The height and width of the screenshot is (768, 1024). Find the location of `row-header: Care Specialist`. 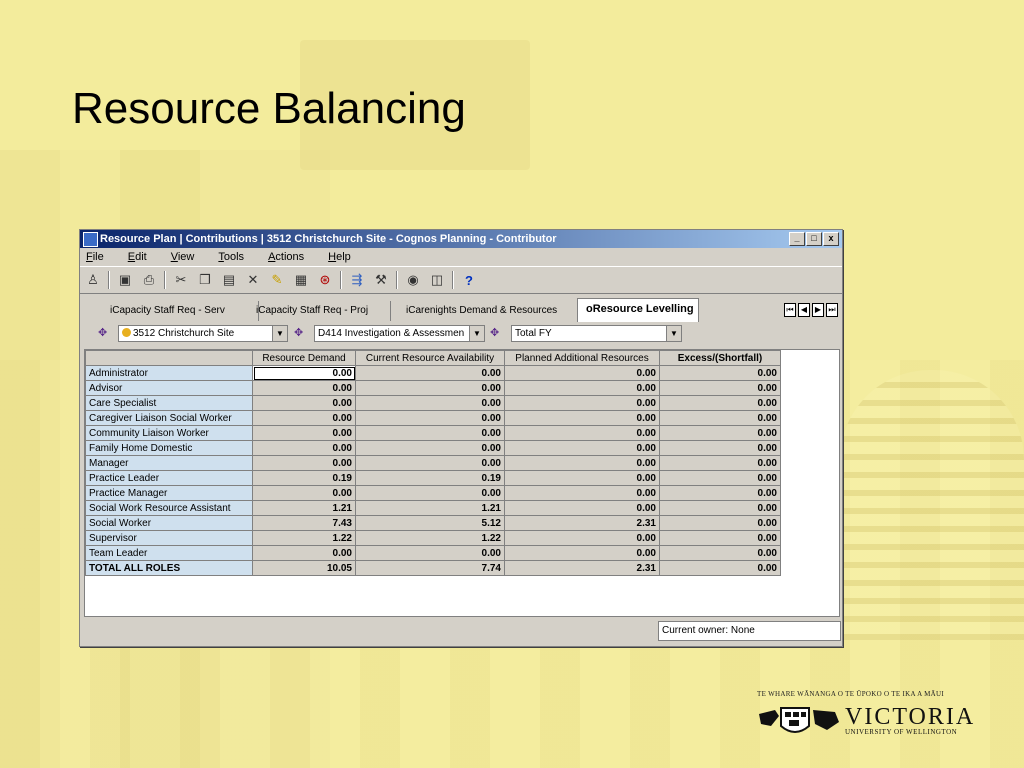

row-header: Care Specialist is located at coordinates (169, 403).